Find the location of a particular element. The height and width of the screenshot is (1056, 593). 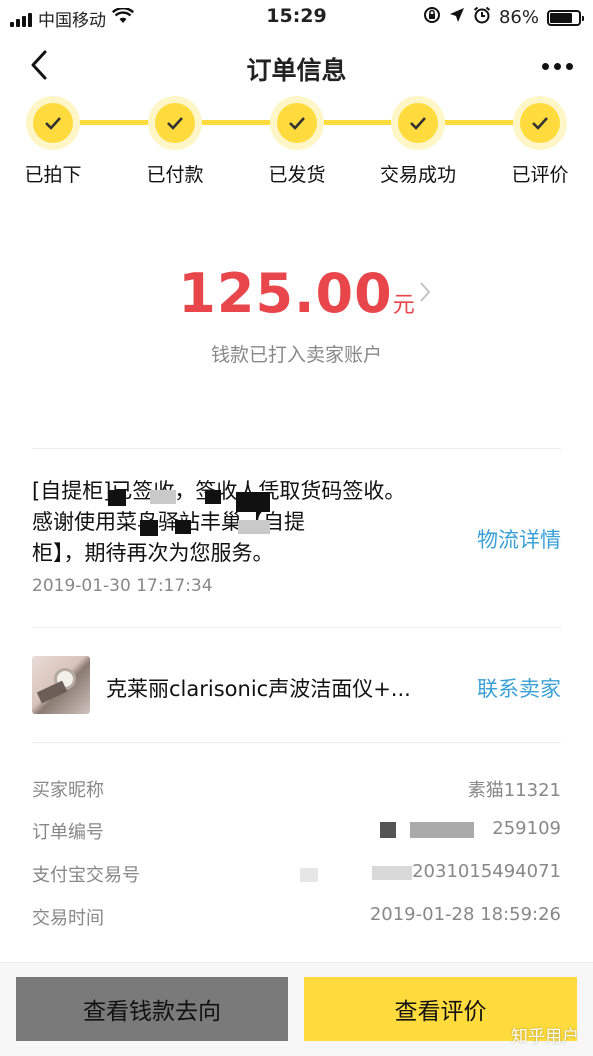

step-shipped: 已发货 is located at coordinates (297, 141).